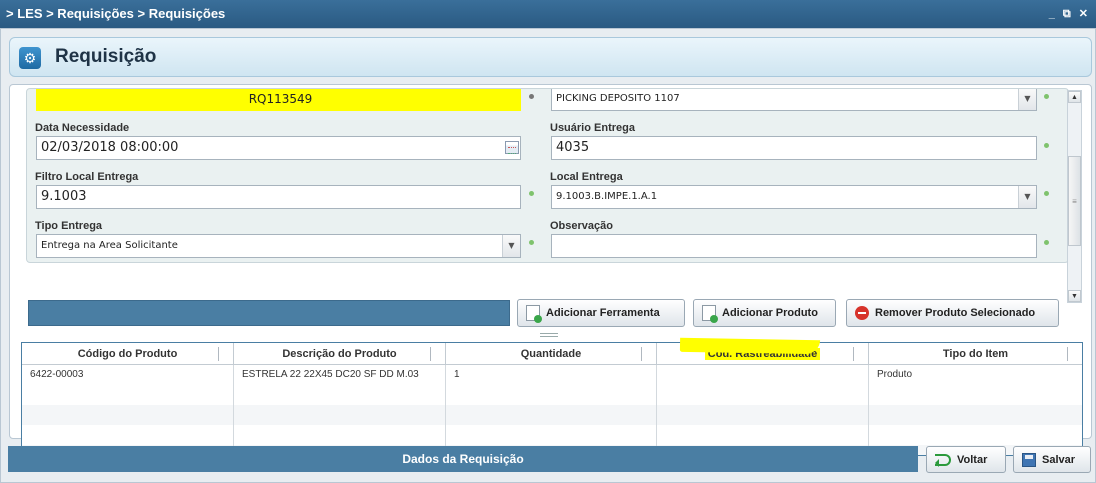  I want to click on filtro-local-field: 9.1003, so click(278, 197).